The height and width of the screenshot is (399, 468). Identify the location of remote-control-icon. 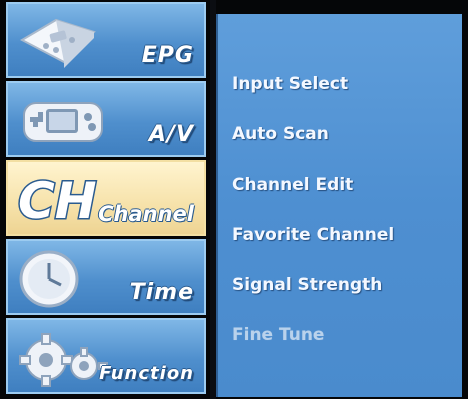
(60, 43).